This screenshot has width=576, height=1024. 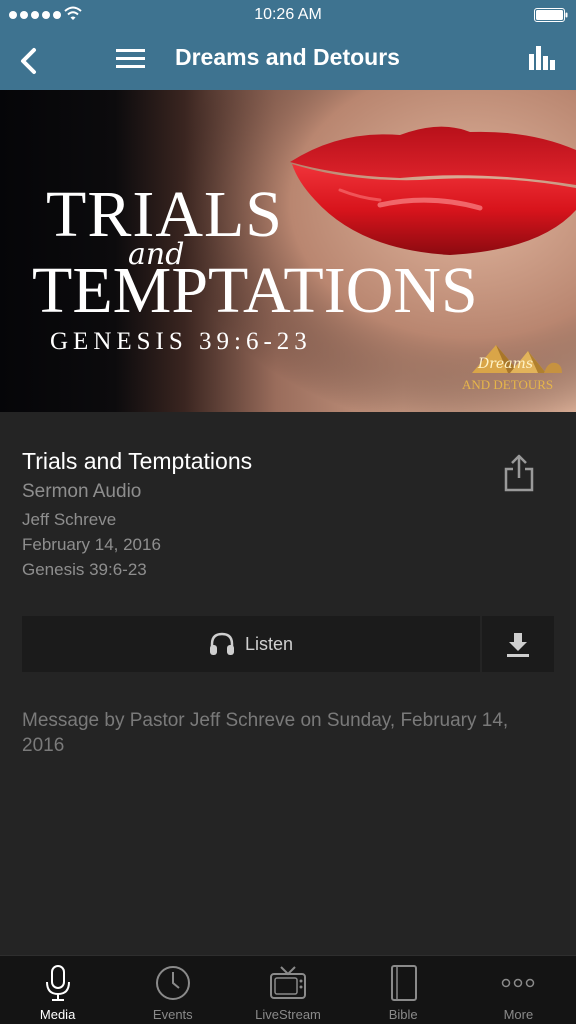 I want to click on tab-bible: Bible, so click(x=403, y=990).